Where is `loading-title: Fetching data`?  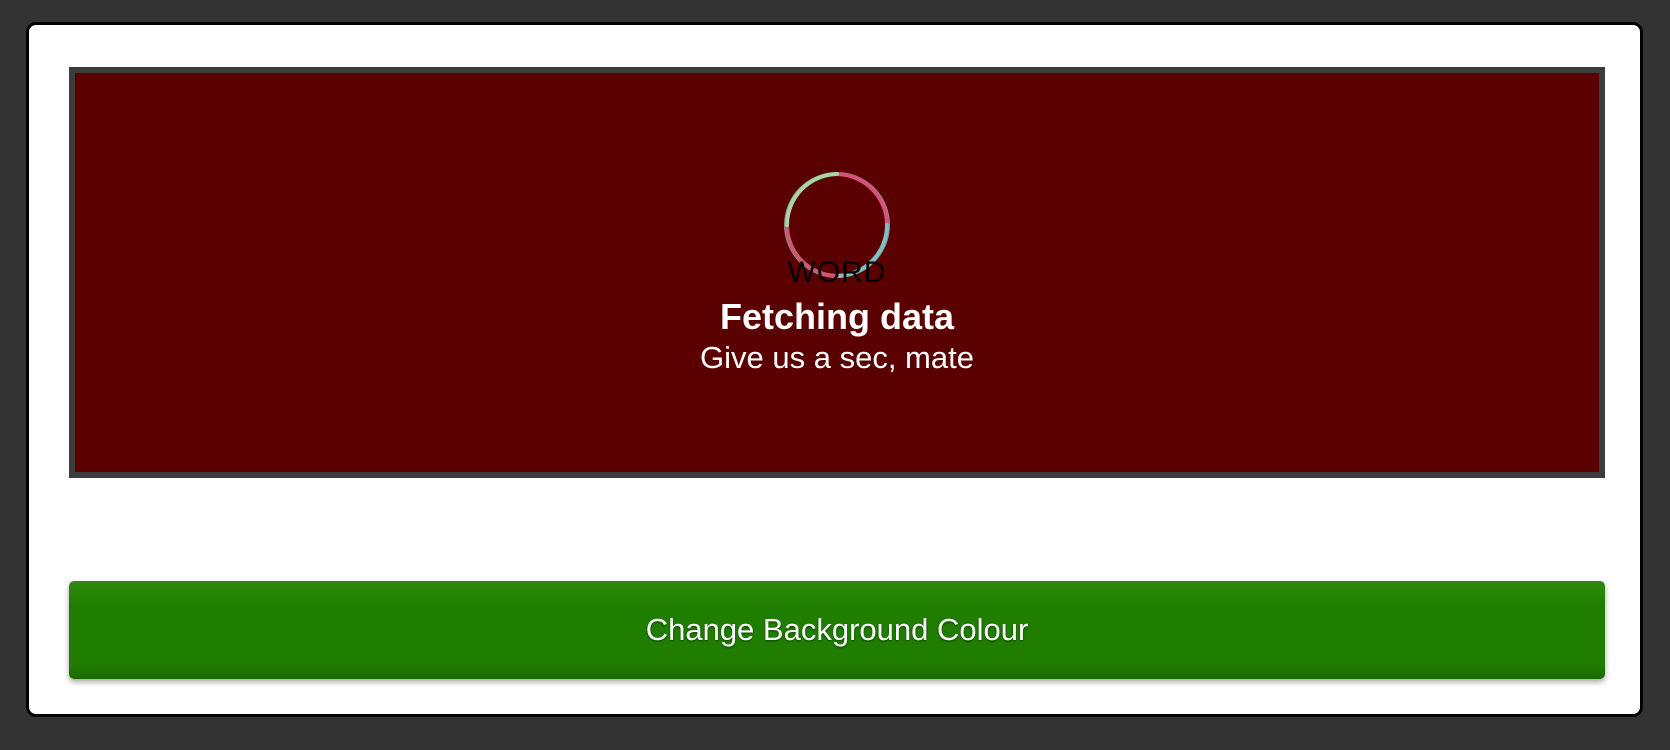 loading-title: Fetching data is located at coordinates (837, 316).